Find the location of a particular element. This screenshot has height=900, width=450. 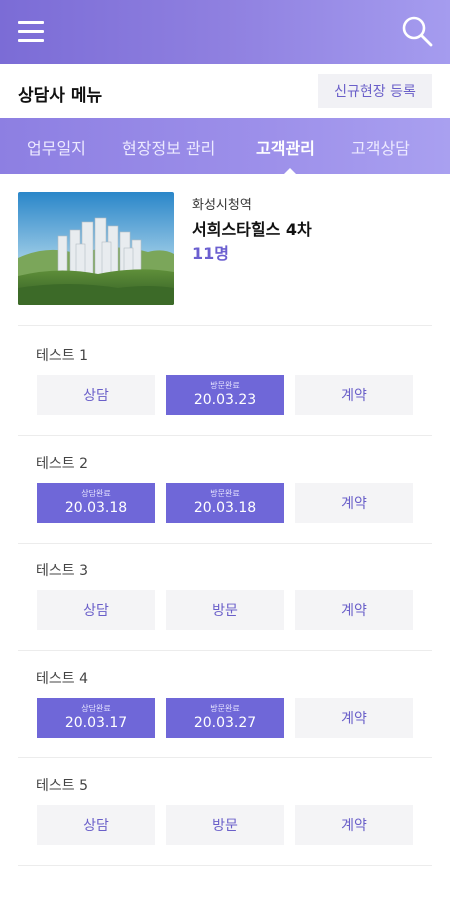

tab-bar: 업무일지 현장정보 관리 고객관리 고객상담 is located at coordinates (225, 146).